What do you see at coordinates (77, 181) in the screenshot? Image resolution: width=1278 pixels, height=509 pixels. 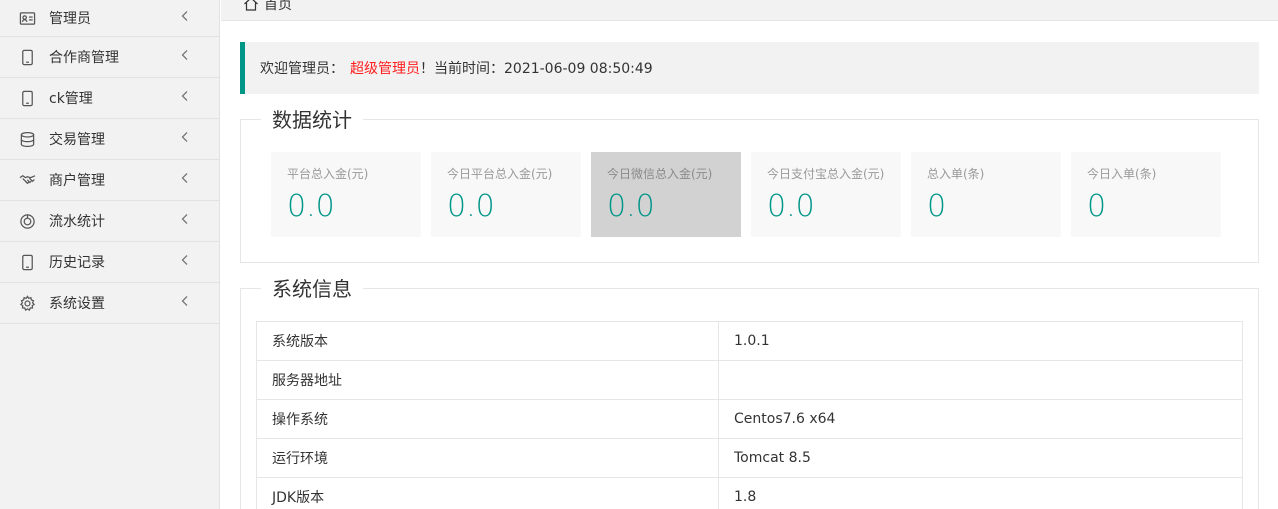 I see `sidebar-item-label: 商户管理` at bounding box center [77, 181].